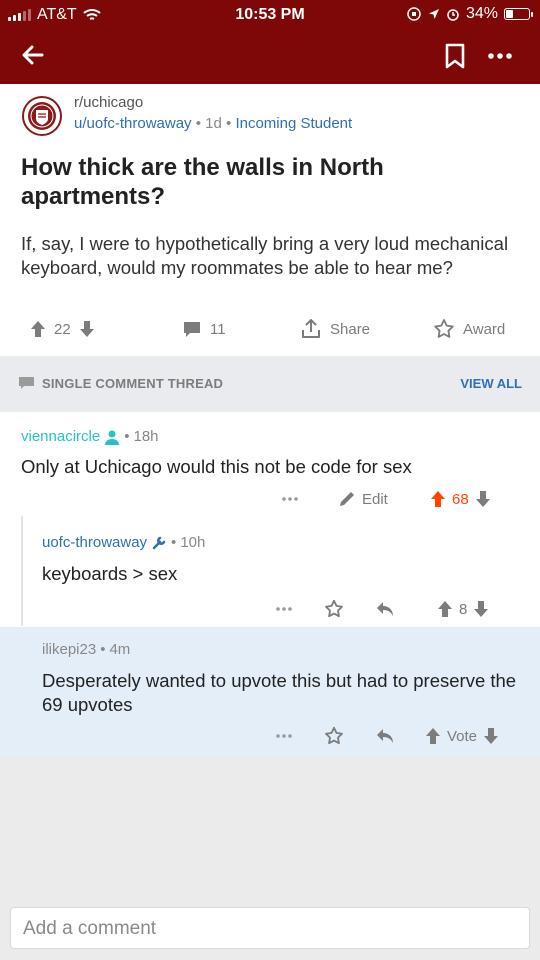 The image size is (540, 960). I want to click on bookmark-icon, so click(455, 56).